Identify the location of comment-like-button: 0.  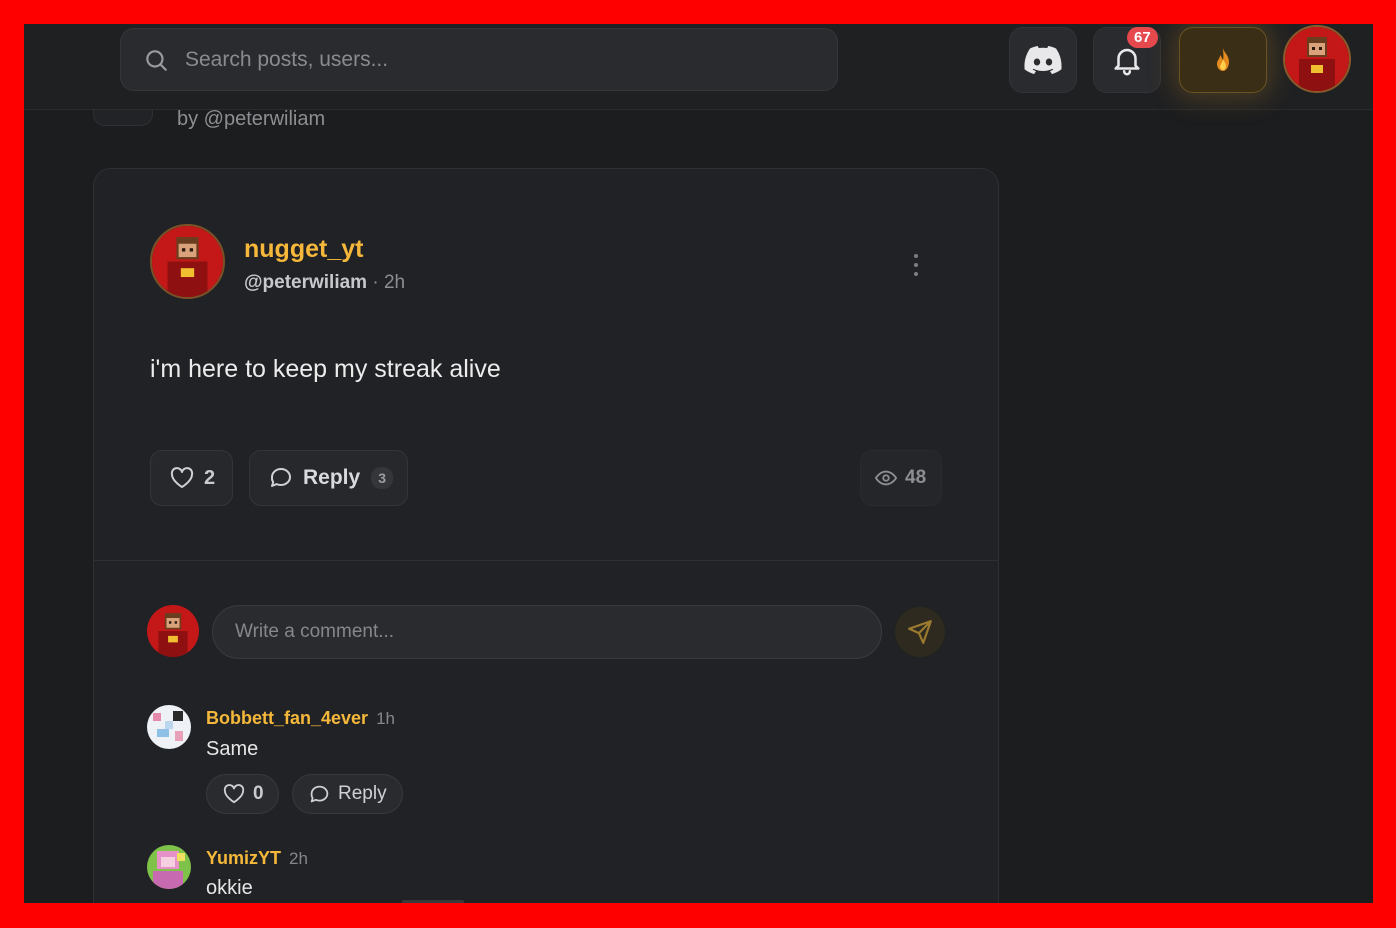
(242, 794).